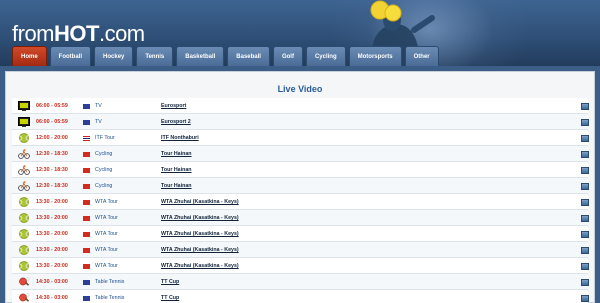 The image size is (600, 303). What do you see at coordinates (114, 56) in the screenshot?
I see `tab-hockey: Hockey` at bounding box center [114, 56].